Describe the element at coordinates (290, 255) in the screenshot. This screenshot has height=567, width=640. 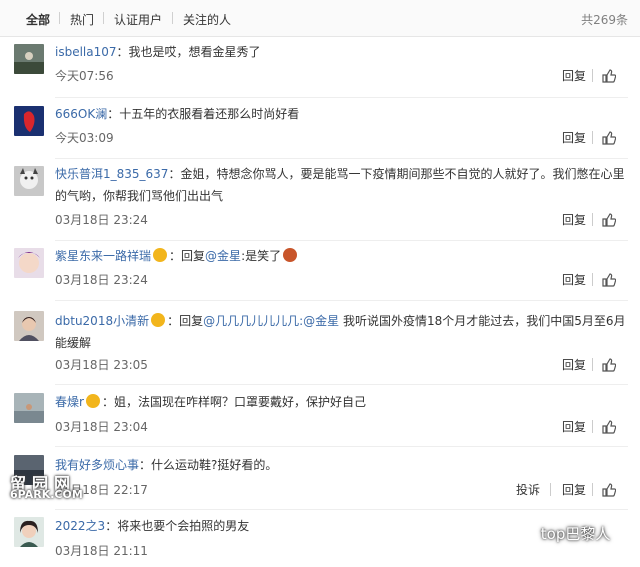
I see `laugh-emoji-icon` at that location.